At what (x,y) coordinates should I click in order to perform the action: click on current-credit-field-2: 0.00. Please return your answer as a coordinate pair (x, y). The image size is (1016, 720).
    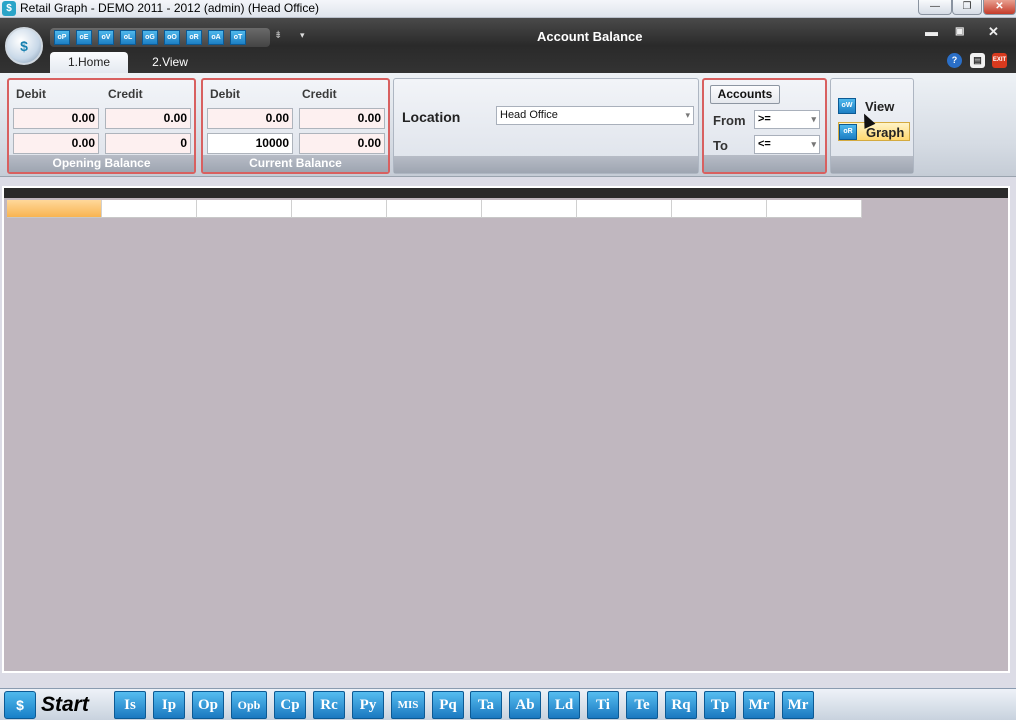
    Looking at the image, I should click on (342, 143).